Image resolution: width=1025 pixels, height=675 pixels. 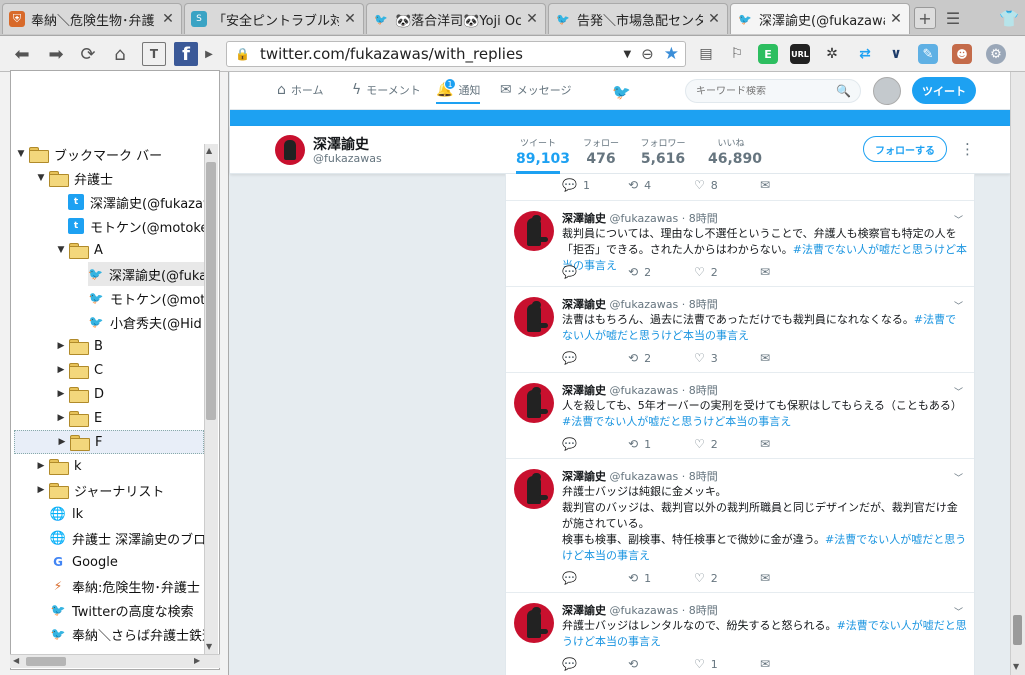 I want to click on follow-button: フォローする, so click(x=905, y=149).